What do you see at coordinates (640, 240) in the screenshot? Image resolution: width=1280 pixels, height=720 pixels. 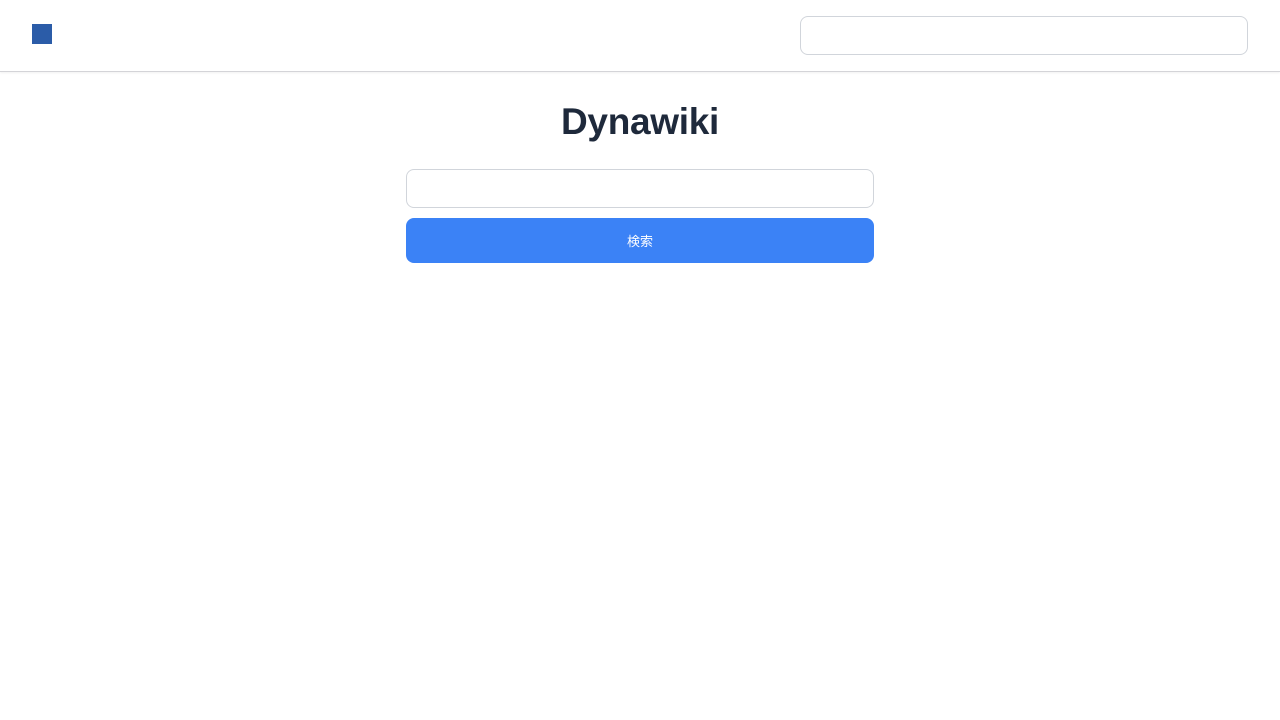 I see `search-button: 検索` at bounding box center [640, 240].